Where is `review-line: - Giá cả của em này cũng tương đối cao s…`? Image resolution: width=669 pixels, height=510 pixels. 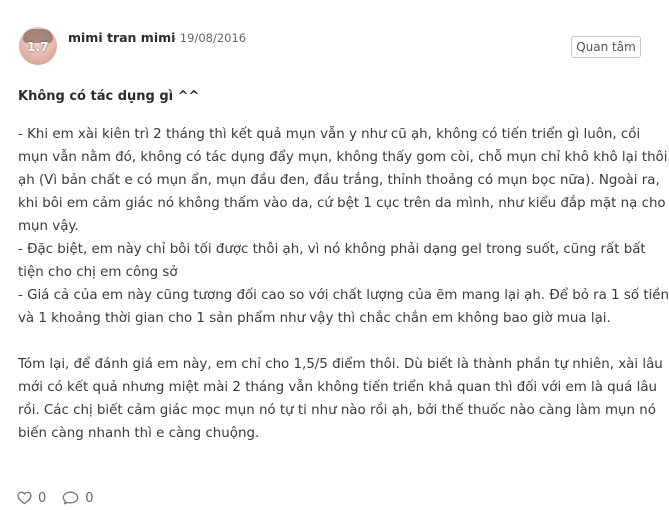 review-line: - Giá cả của em này cũng tương đối cao s… is located at coordinates (343, 295).